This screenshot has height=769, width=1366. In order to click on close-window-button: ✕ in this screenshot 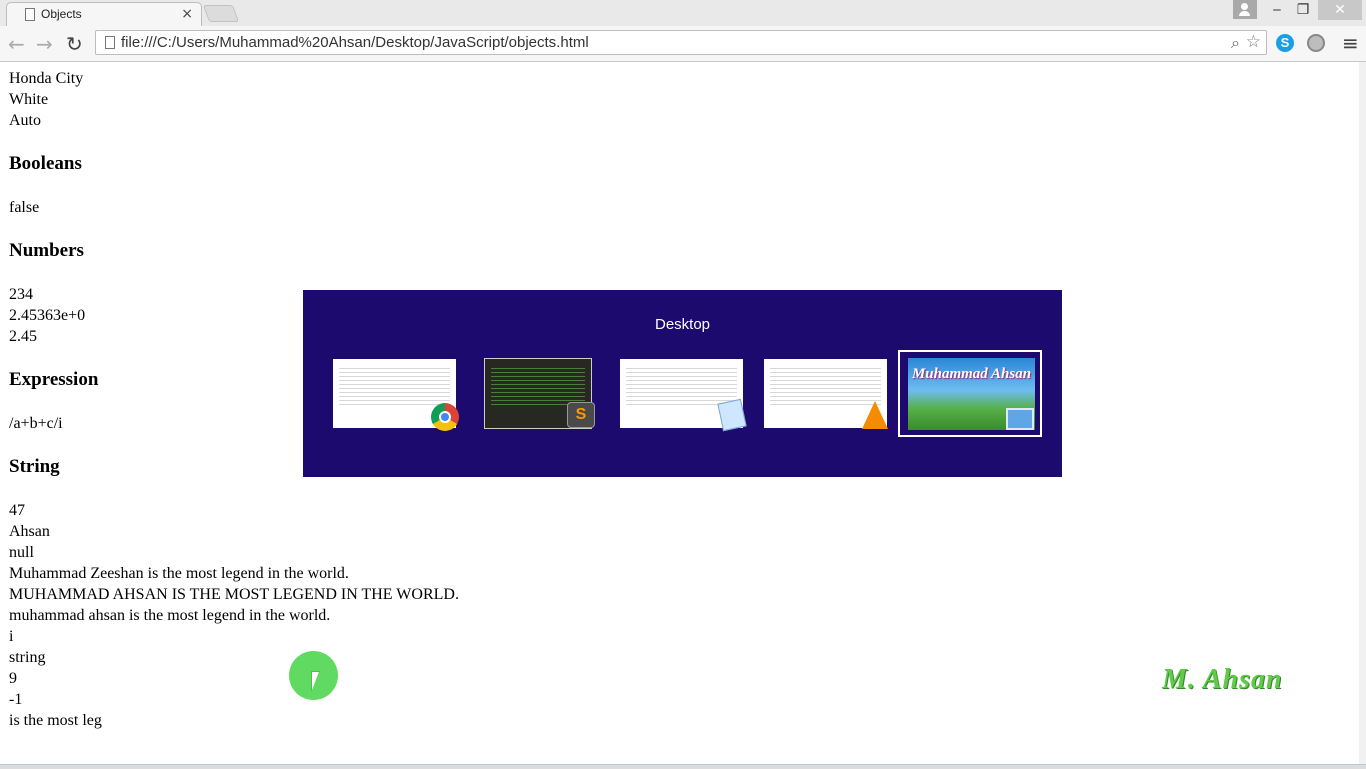, I will do `click(1340, 10)`.